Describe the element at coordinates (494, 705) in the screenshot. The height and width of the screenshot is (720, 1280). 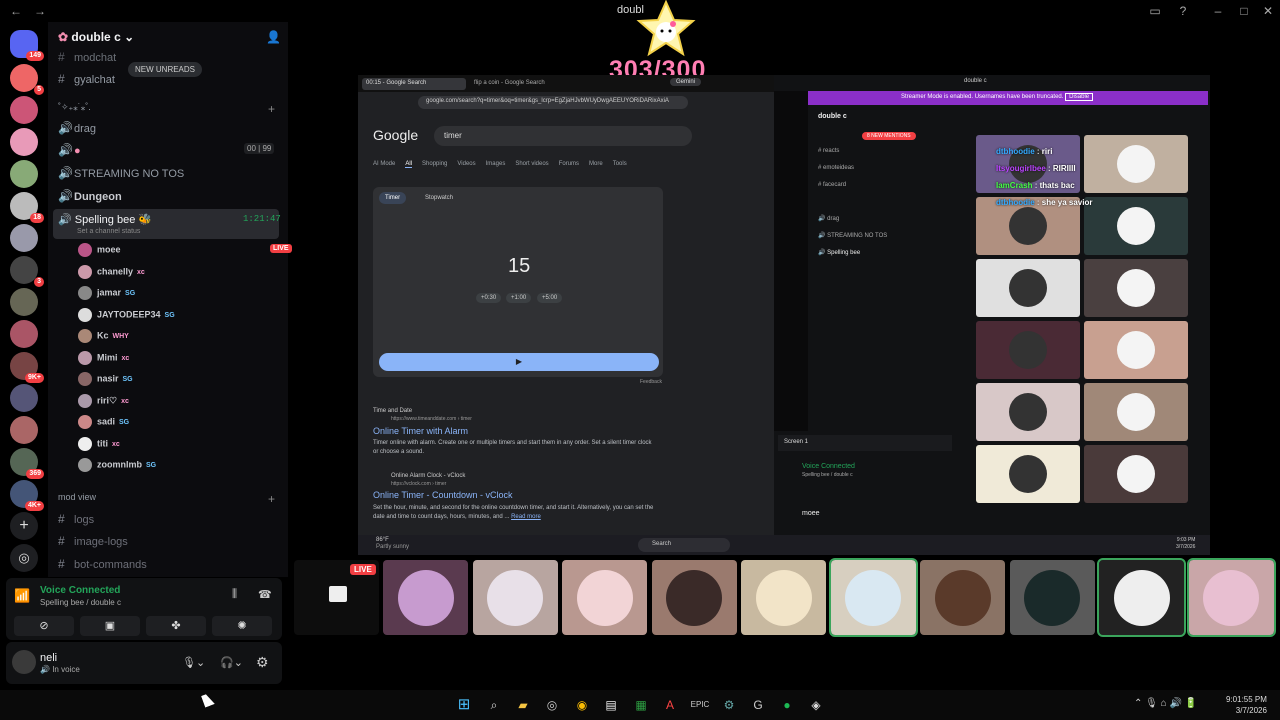
I see `search-icon: ⌕` at that location.